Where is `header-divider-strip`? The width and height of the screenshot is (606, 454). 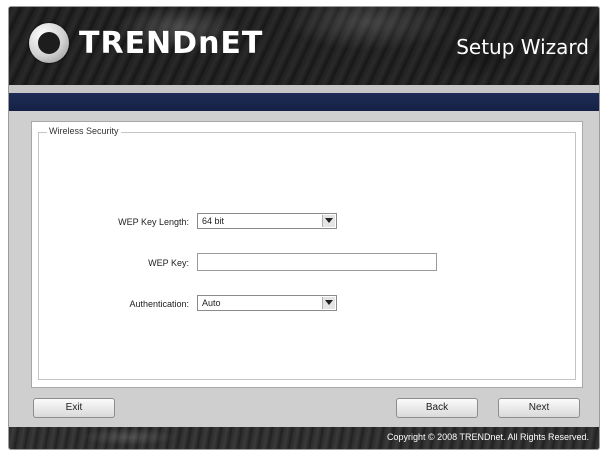
header-divider-strip is located at coordinates (304, 98).